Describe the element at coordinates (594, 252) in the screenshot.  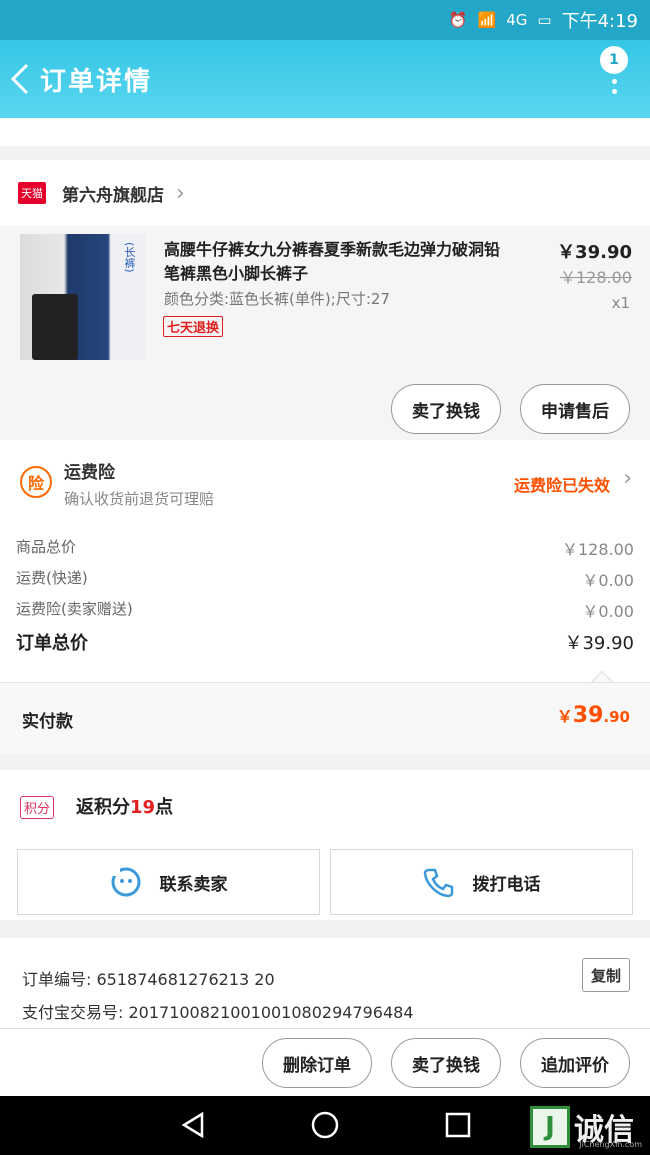
I see `price-current: ￥39.90` at that location.